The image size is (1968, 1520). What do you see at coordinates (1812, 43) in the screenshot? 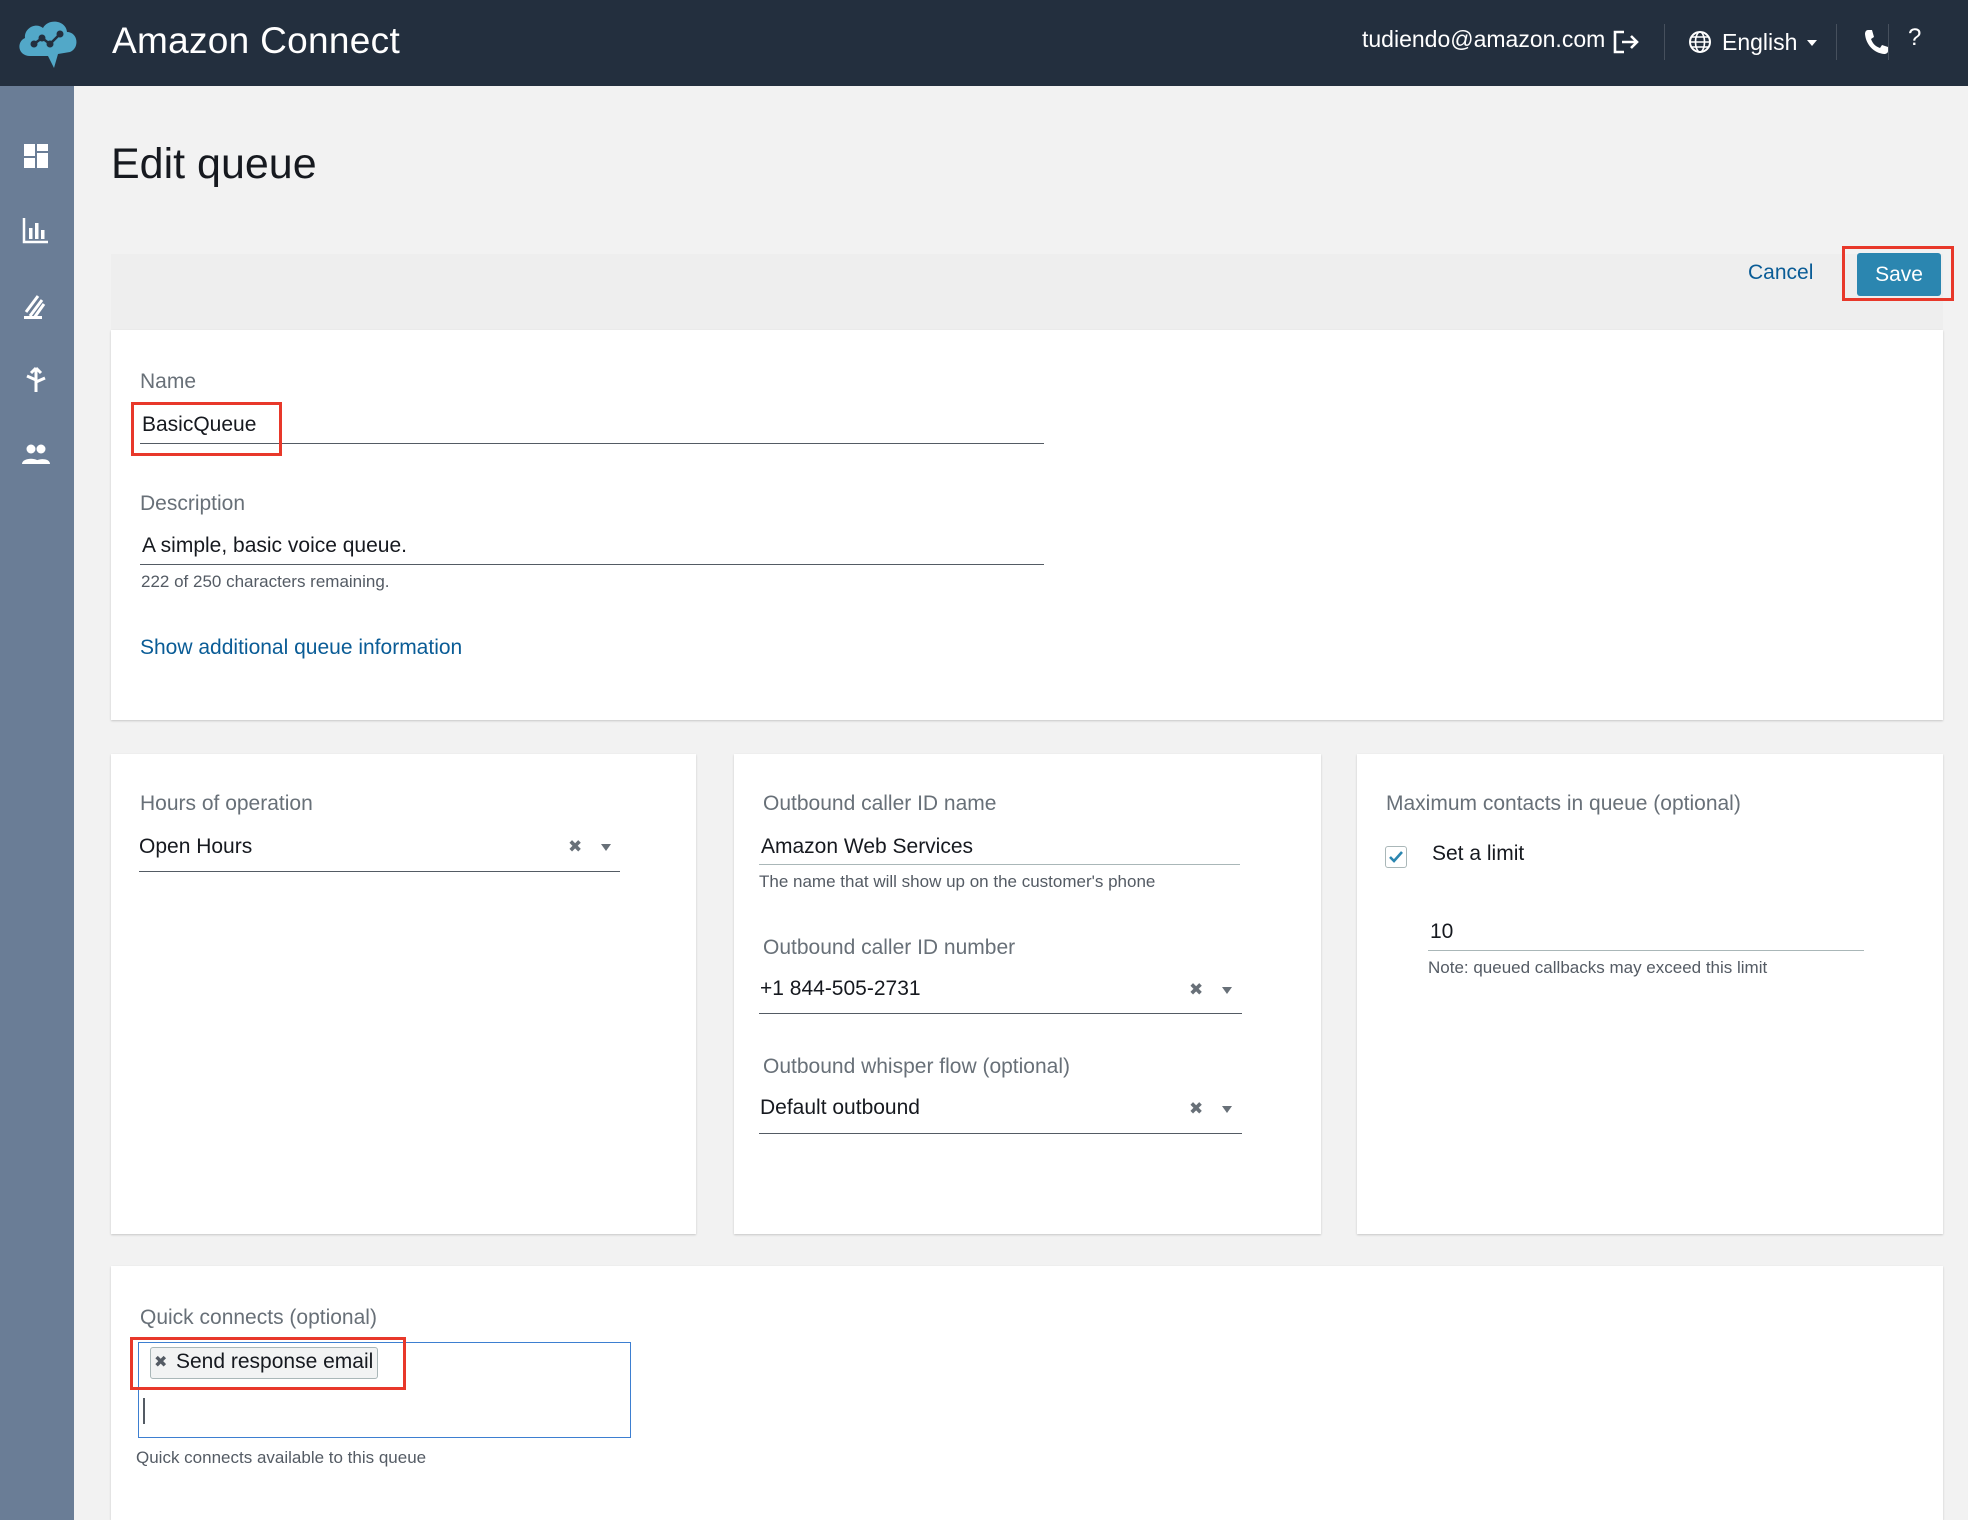
I see `chevron-down-icon` at bounding box center [1812, 43].